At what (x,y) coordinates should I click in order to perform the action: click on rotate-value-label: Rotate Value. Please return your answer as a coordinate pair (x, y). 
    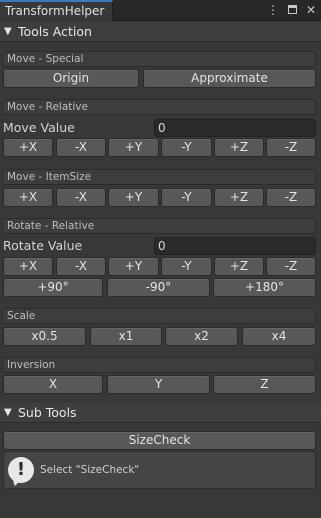
    Looking at the image, I should click on (43, 245).